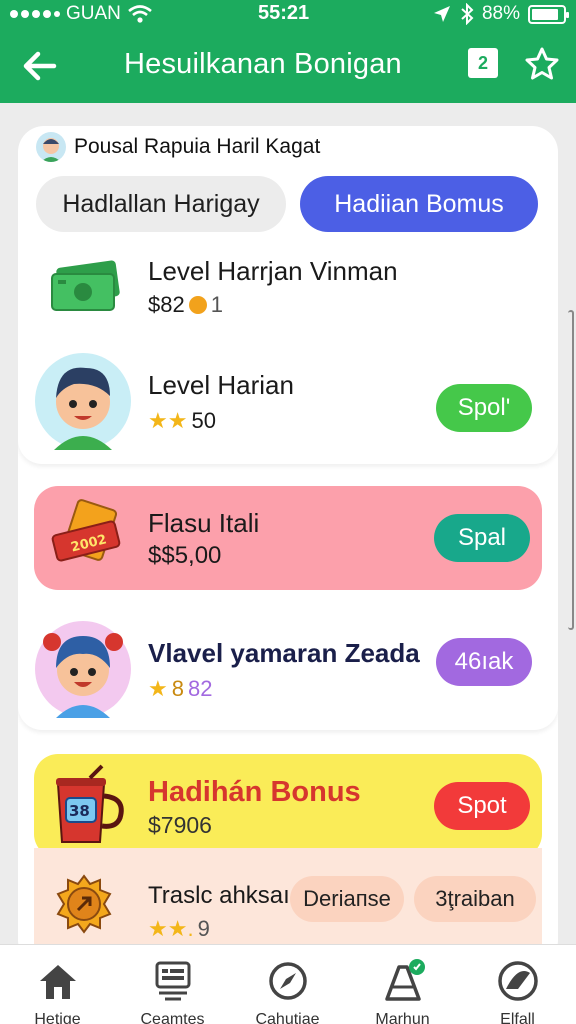 The width and height of the screenshot is (576, 1024). What do you see at coordinates (288, 405) in the screenshot?
I see `list-item: Level Harian ★★ 50 Spol'` at bounding box center [288, 405].